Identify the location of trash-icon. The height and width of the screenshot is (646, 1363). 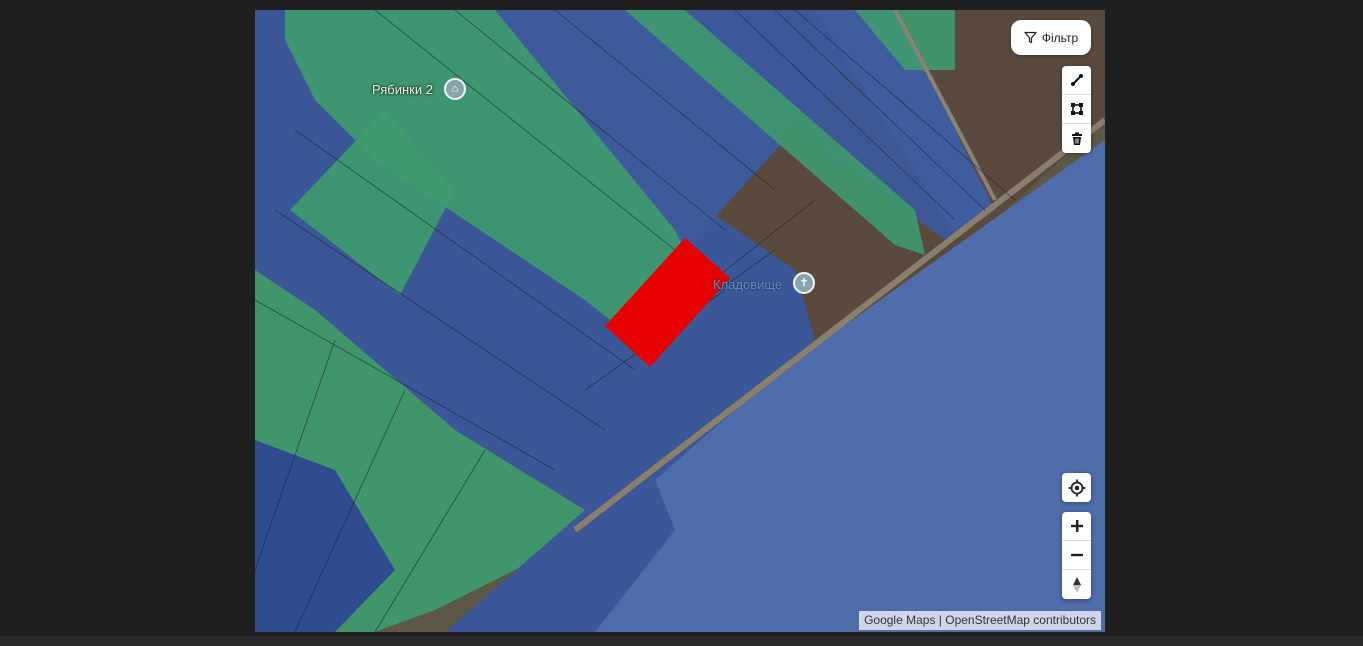
(1076, 138).